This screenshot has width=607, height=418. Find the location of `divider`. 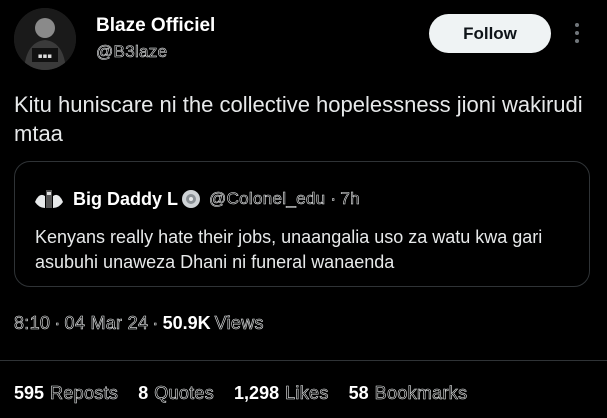

divider is located at coordinates (303, 360).